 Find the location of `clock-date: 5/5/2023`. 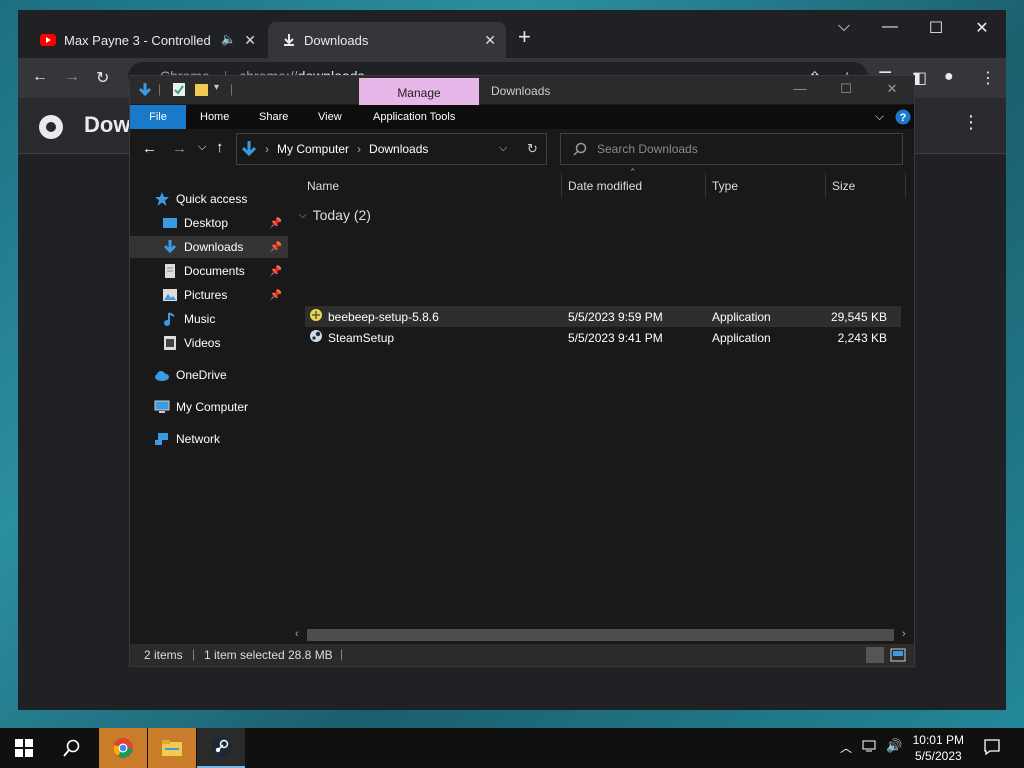

clock-date: 5/5/2023 is located at coordinates (938, 756).